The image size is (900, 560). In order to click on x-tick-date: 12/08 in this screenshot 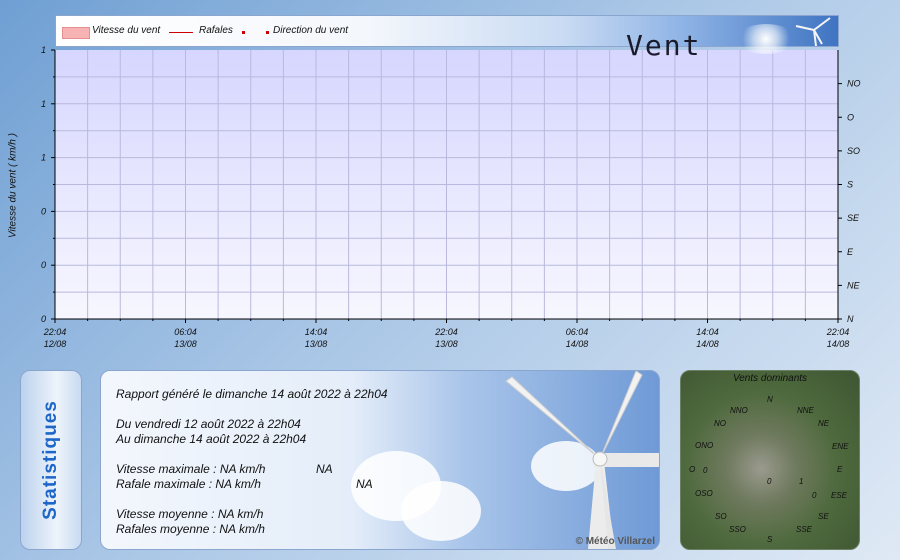, I will do `click(55, 344)`.